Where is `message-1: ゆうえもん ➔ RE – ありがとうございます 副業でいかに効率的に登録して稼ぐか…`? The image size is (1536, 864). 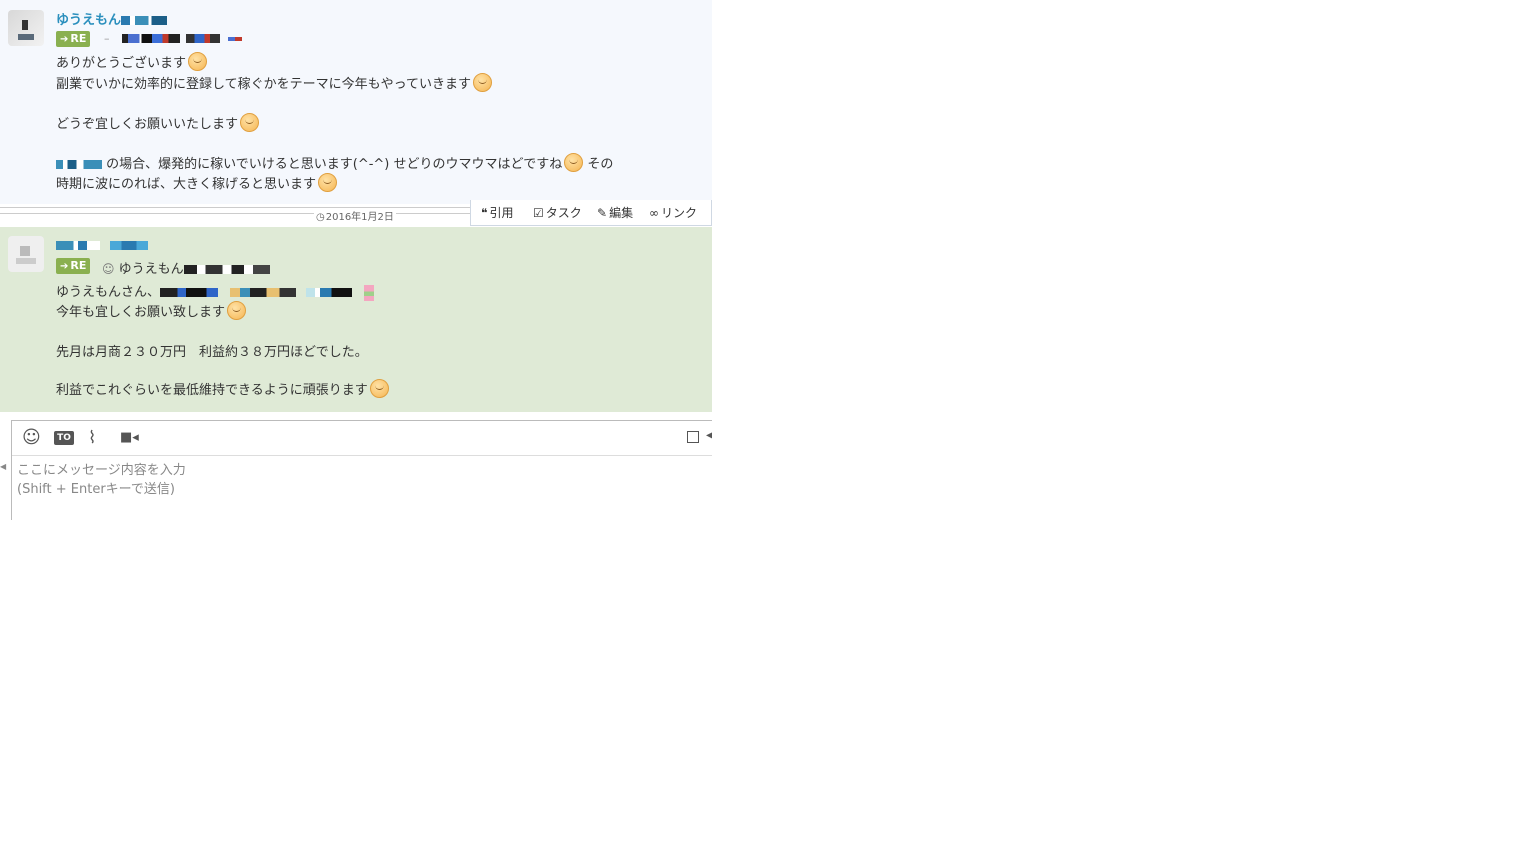
message-1: ゆうえもん ➔ RE – ありがとうございます 副業でいかに効率的に登録して稼ぐか… is located at coordinates (356, 102).